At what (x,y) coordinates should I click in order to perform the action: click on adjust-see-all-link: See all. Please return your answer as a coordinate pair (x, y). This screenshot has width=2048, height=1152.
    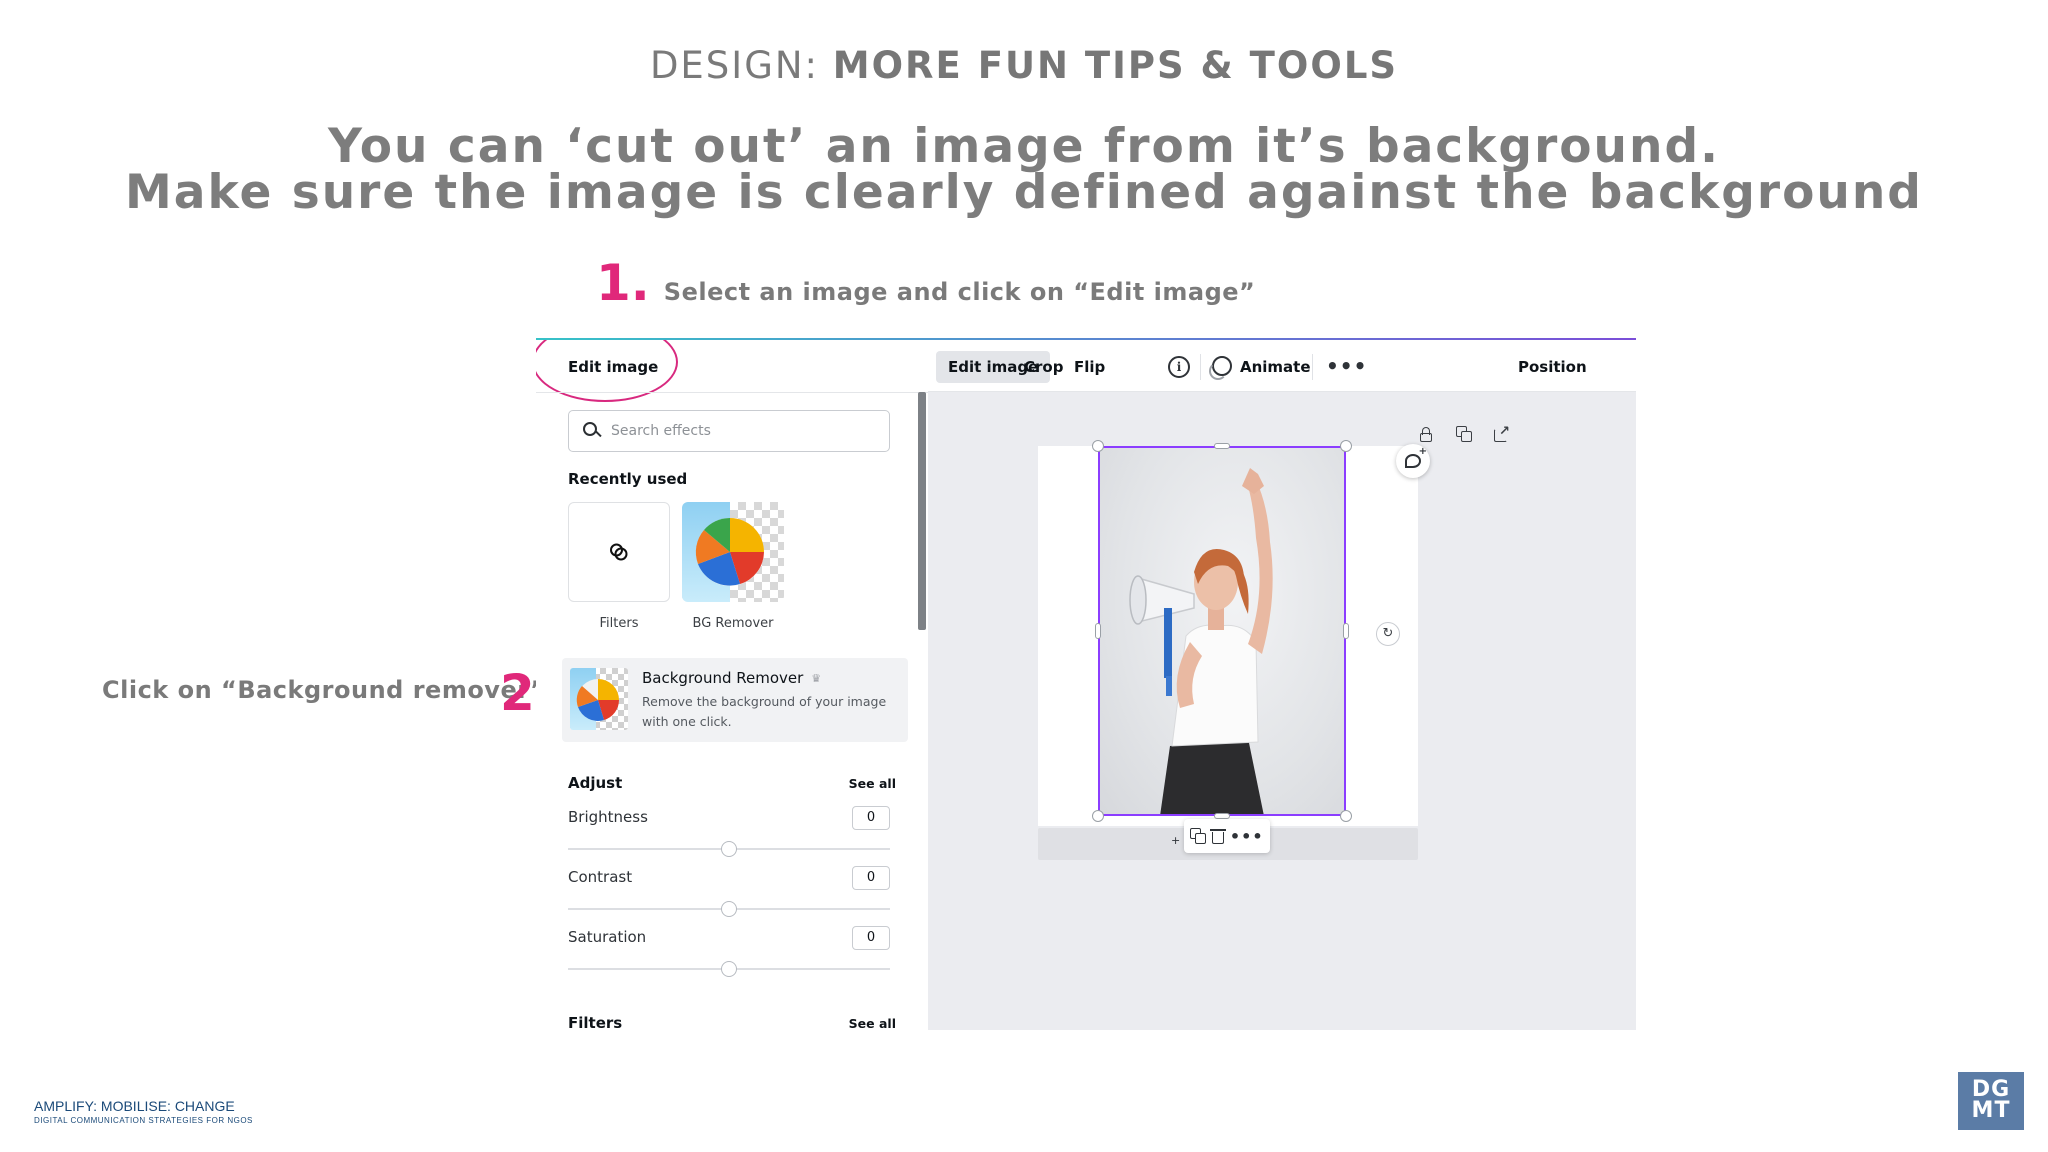
    Looking at the image, I should click on (872, 783).